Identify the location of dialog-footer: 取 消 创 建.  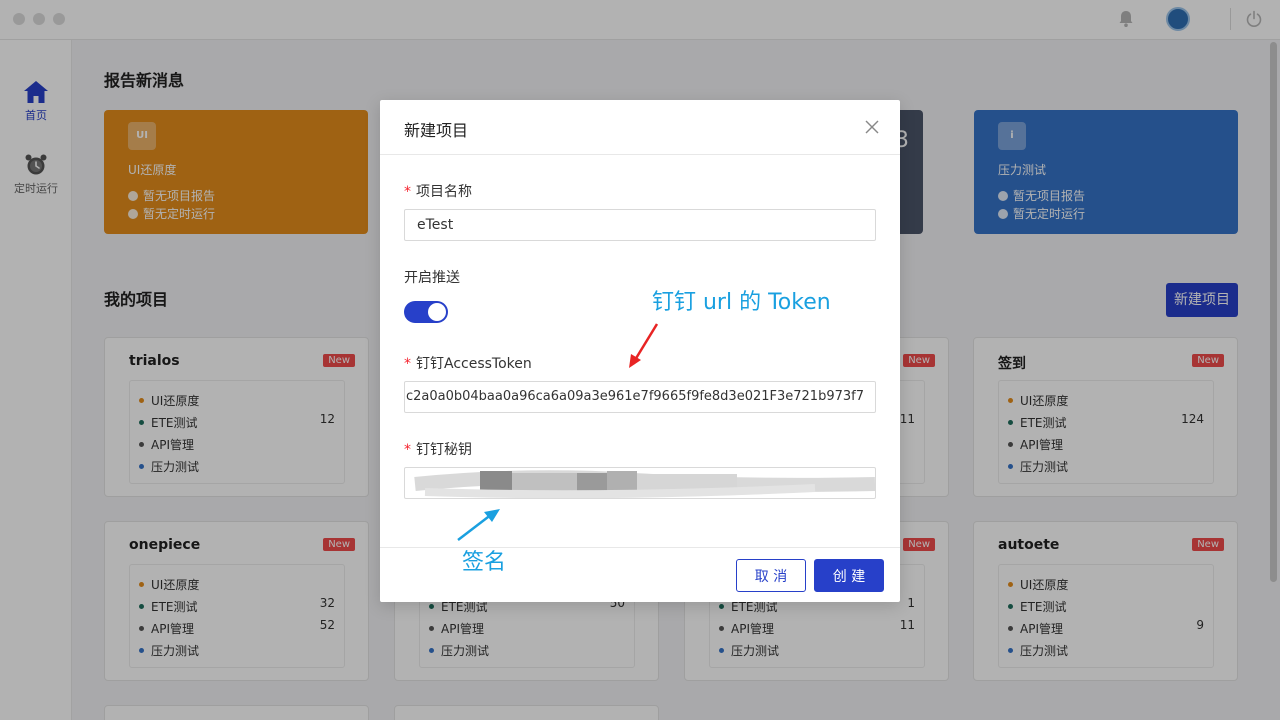
(640, 574).